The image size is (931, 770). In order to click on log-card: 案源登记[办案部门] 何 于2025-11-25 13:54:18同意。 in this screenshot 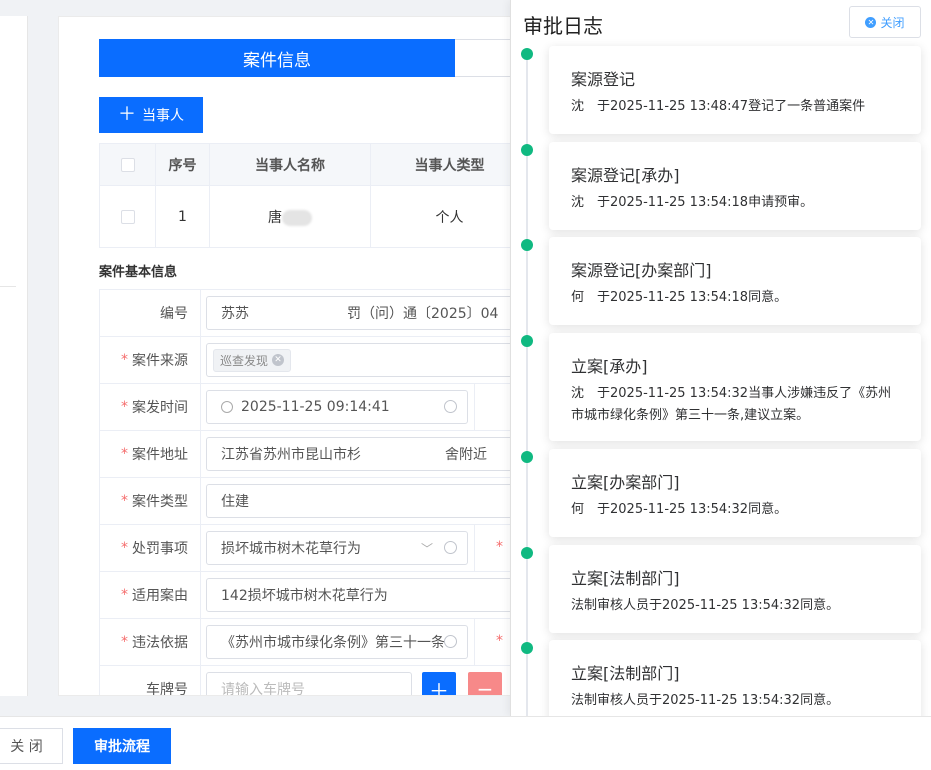, I will do `click(735, 281)`.